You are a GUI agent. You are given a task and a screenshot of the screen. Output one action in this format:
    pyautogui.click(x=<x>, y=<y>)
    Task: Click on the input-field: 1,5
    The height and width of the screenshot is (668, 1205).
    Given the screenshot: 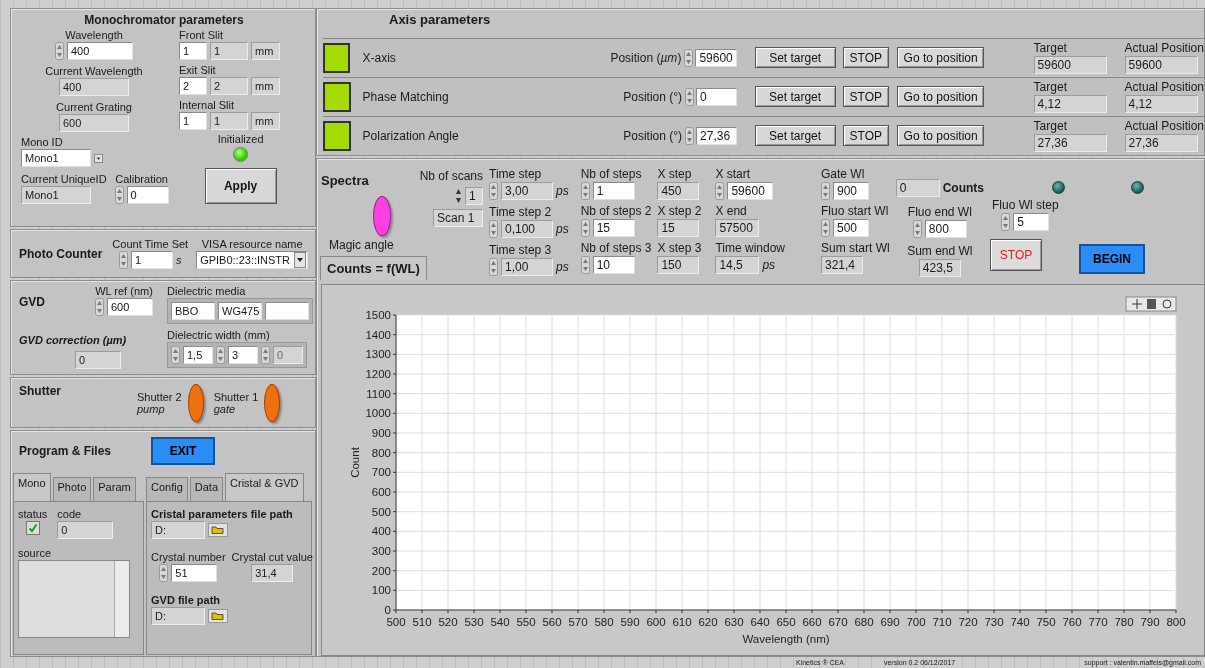 What is the action you would take?
    pyautogui.click(x=198, y=355)
    